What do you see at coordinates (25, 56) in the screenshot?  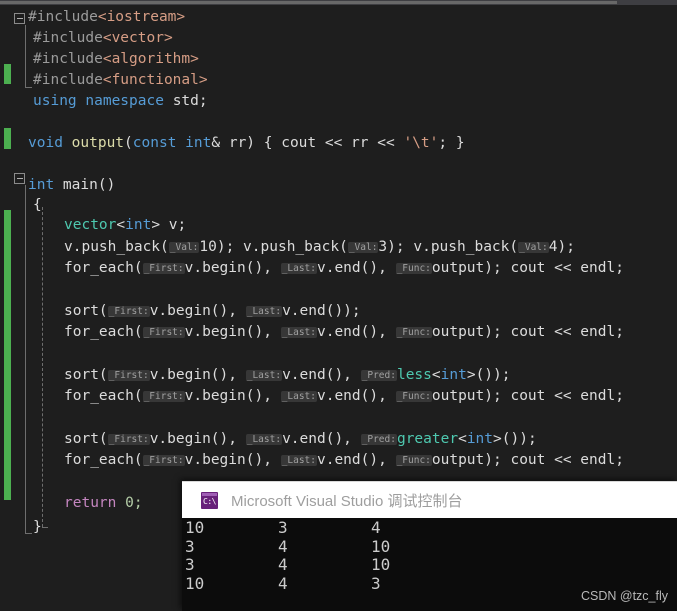 I see `include-block-guide` at bounding box center [25, 56].